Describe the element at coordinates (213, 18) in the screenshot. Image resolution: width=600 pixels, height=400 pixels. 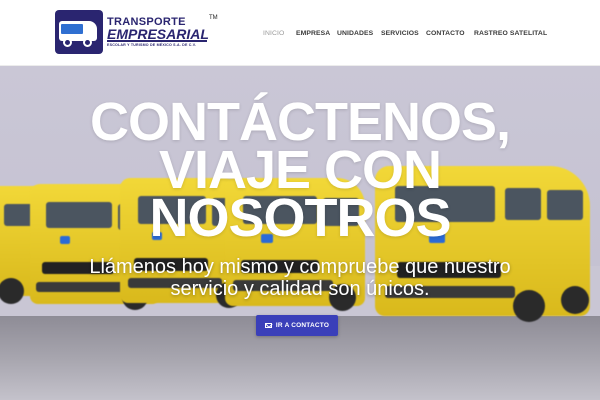
I see `trademark-mark: TM` at that location.